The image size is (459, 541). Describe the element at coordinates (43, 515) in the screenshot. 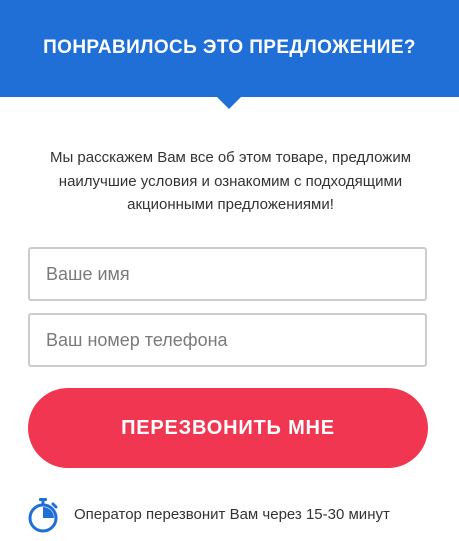

I see `stopwatch-icon` at that location.